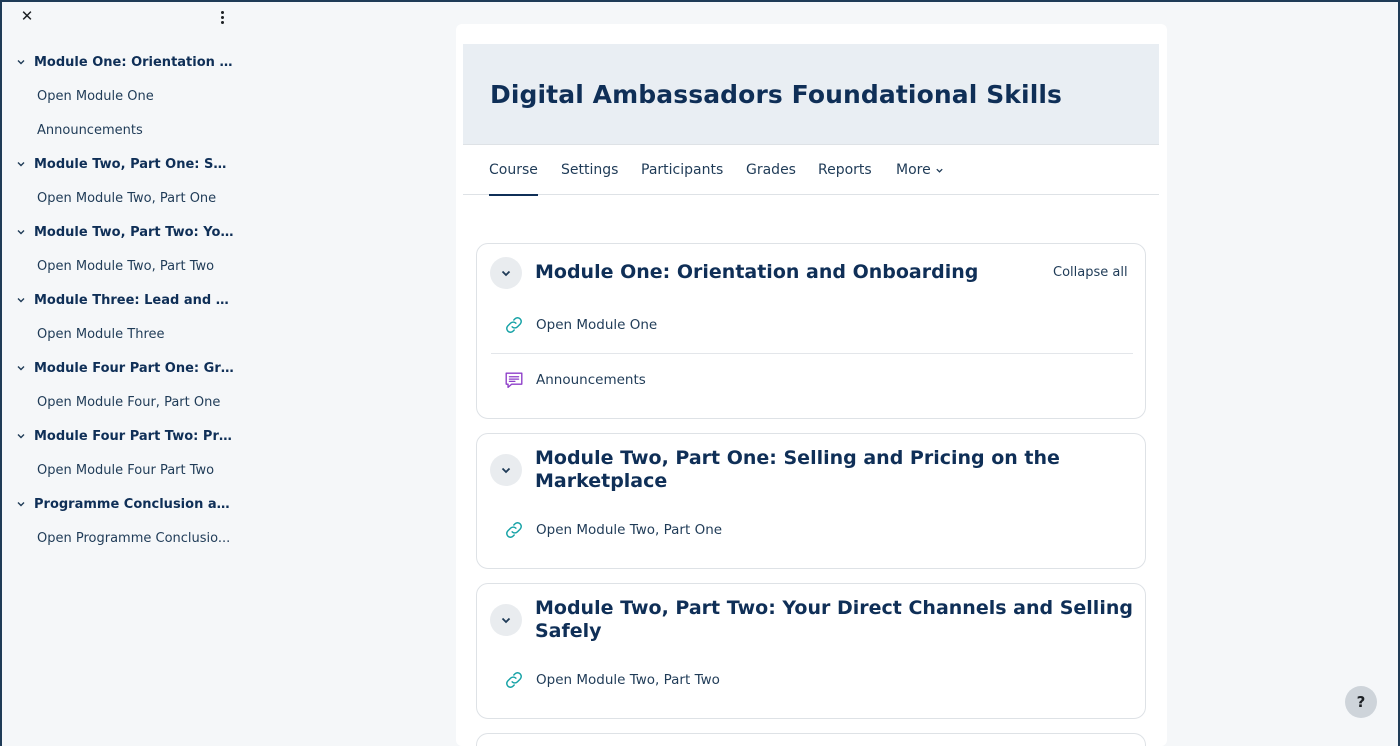 Image resolution: width=1400 pixels, height=746 pixels. What do you see at coordinates (771, 170) in the screenshot?
I see `tab-grades: Grades` at bounding box center [771, 170].